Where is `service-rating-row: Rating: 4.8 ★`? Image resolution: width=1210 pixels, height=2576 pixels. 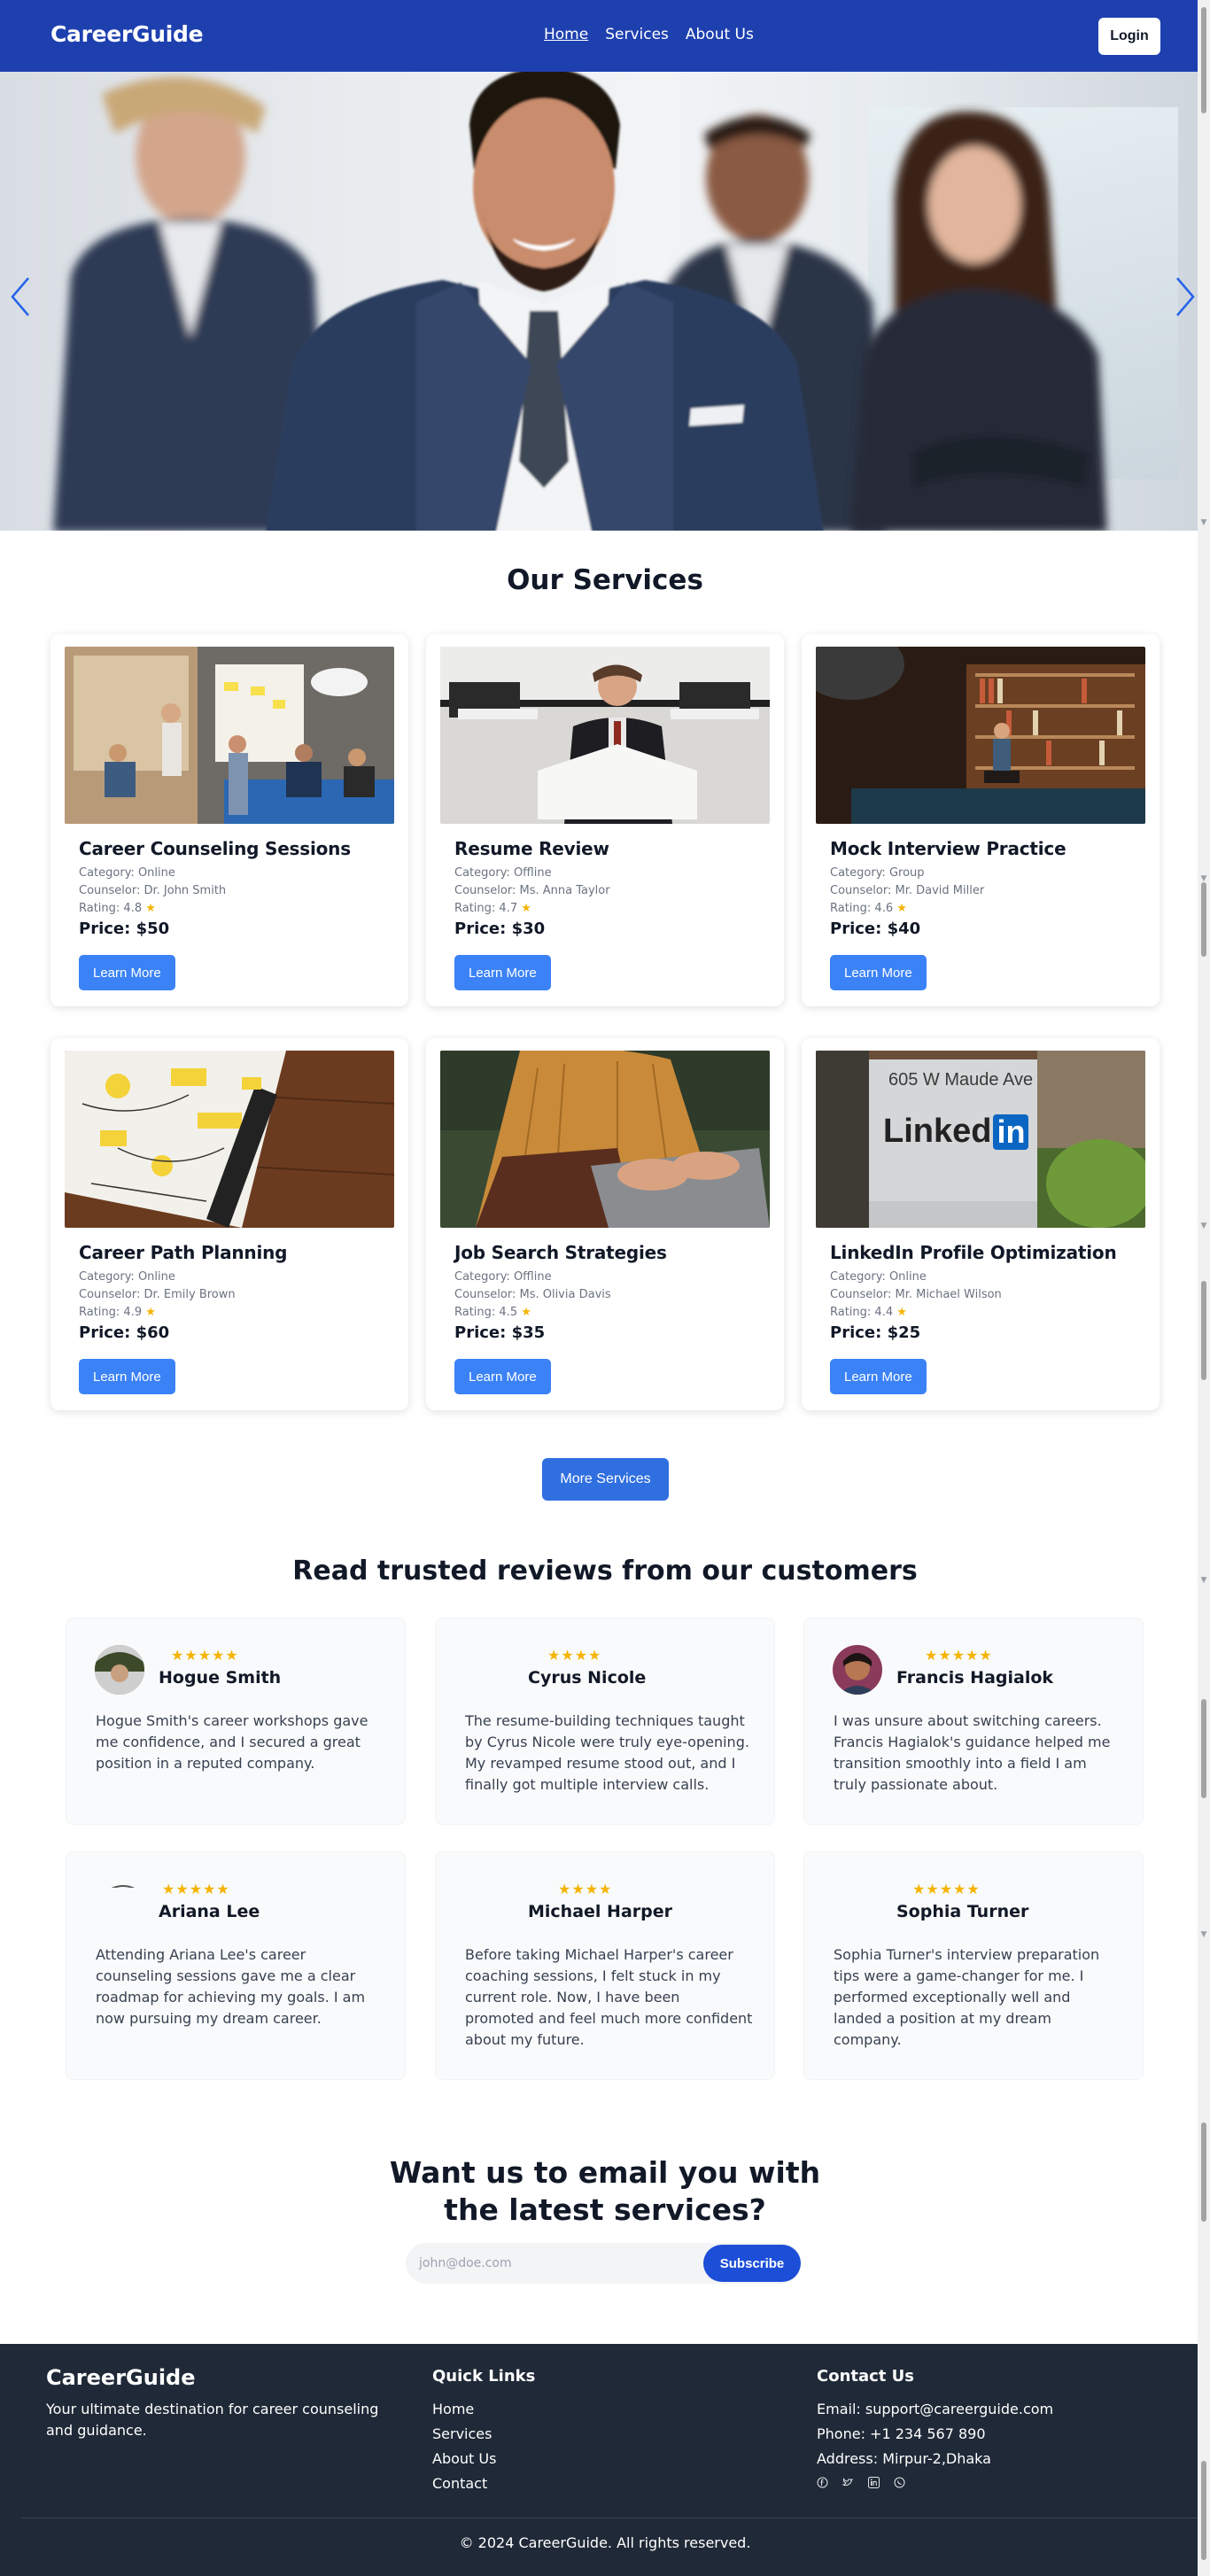 service-rating-row: Rating: 4.8 ★ is located at coordinates (117, 908).